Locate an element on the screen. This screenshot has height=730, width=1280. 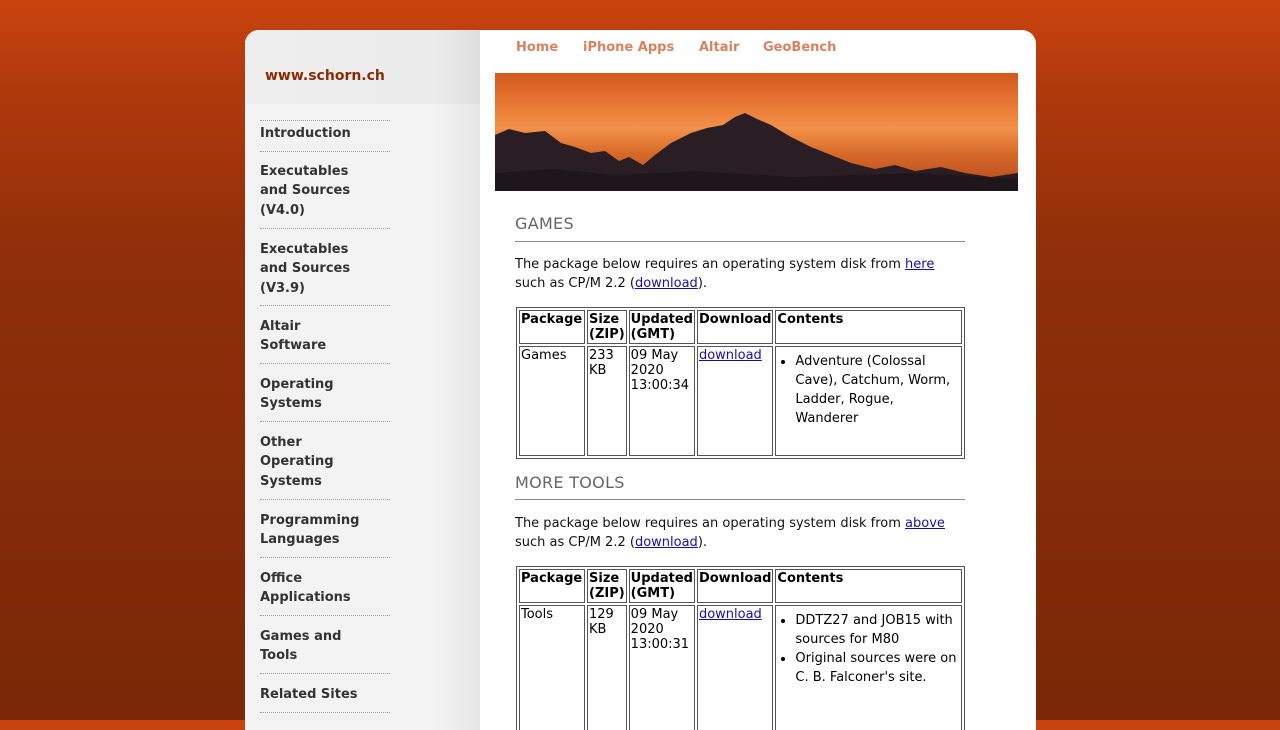
site-title-link: www.schorn.ch is located at coordinates (325, 76).